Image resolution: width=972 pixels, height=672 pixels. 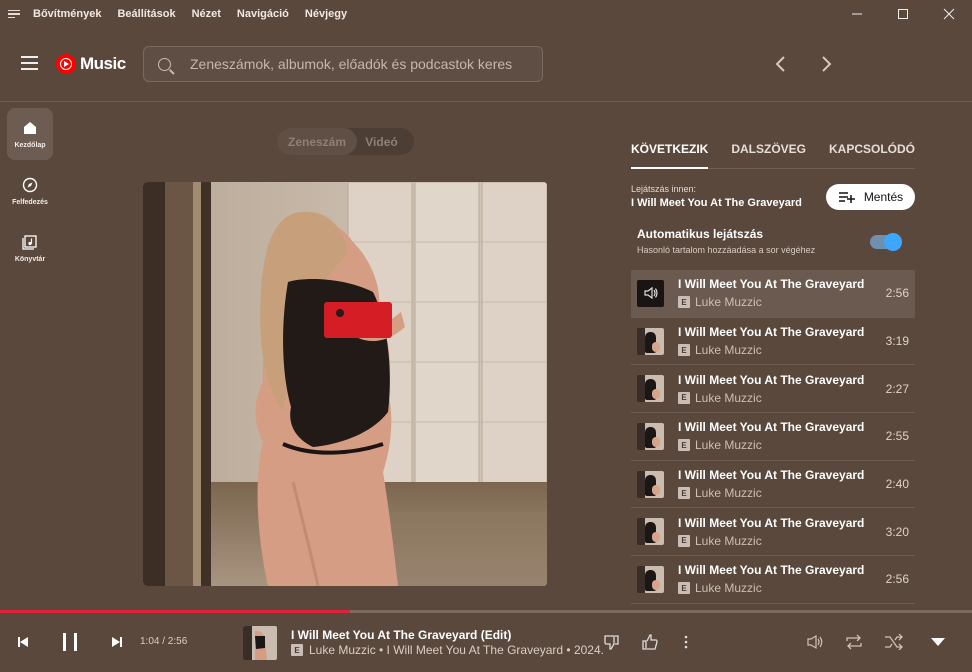 I want to click on nav-item-label: Kezdőlap, so click(x=30, y=145).